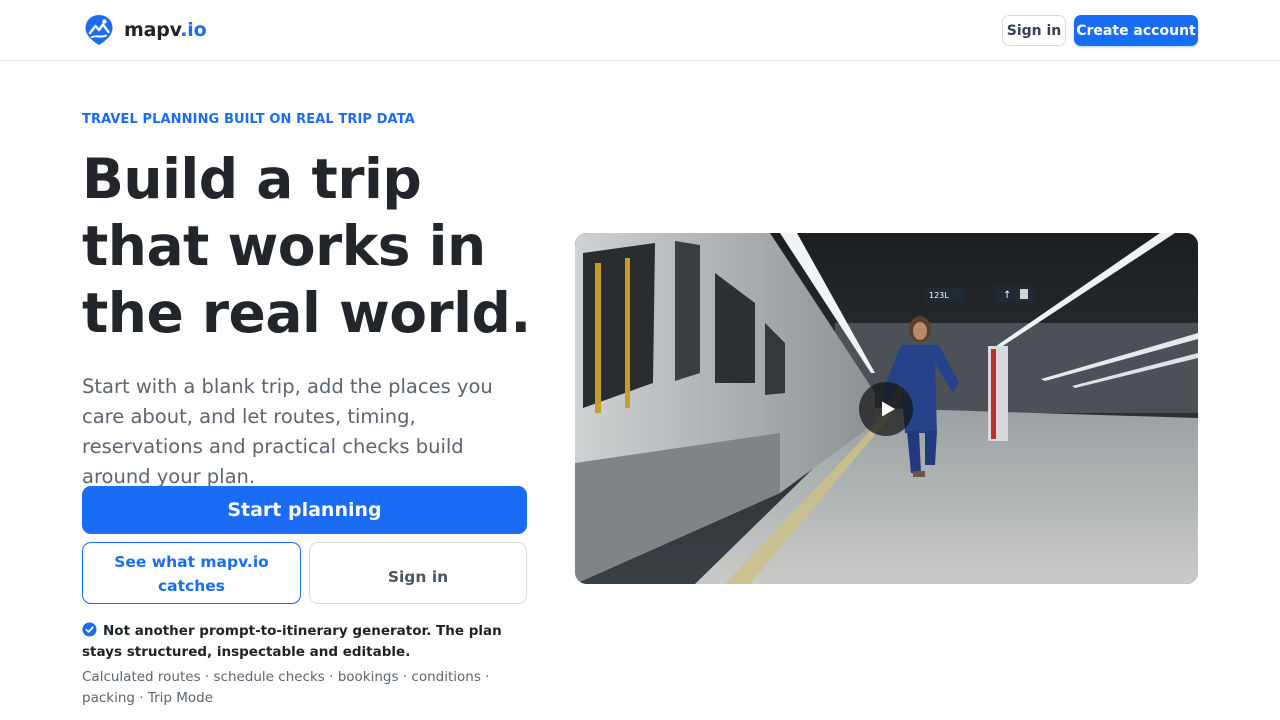 The image size is (1280, 720). I want to click on hero-eyebrow: TRAVEL PLANNING BUILT ON REAL TRIP DATA, so click(248, 119).